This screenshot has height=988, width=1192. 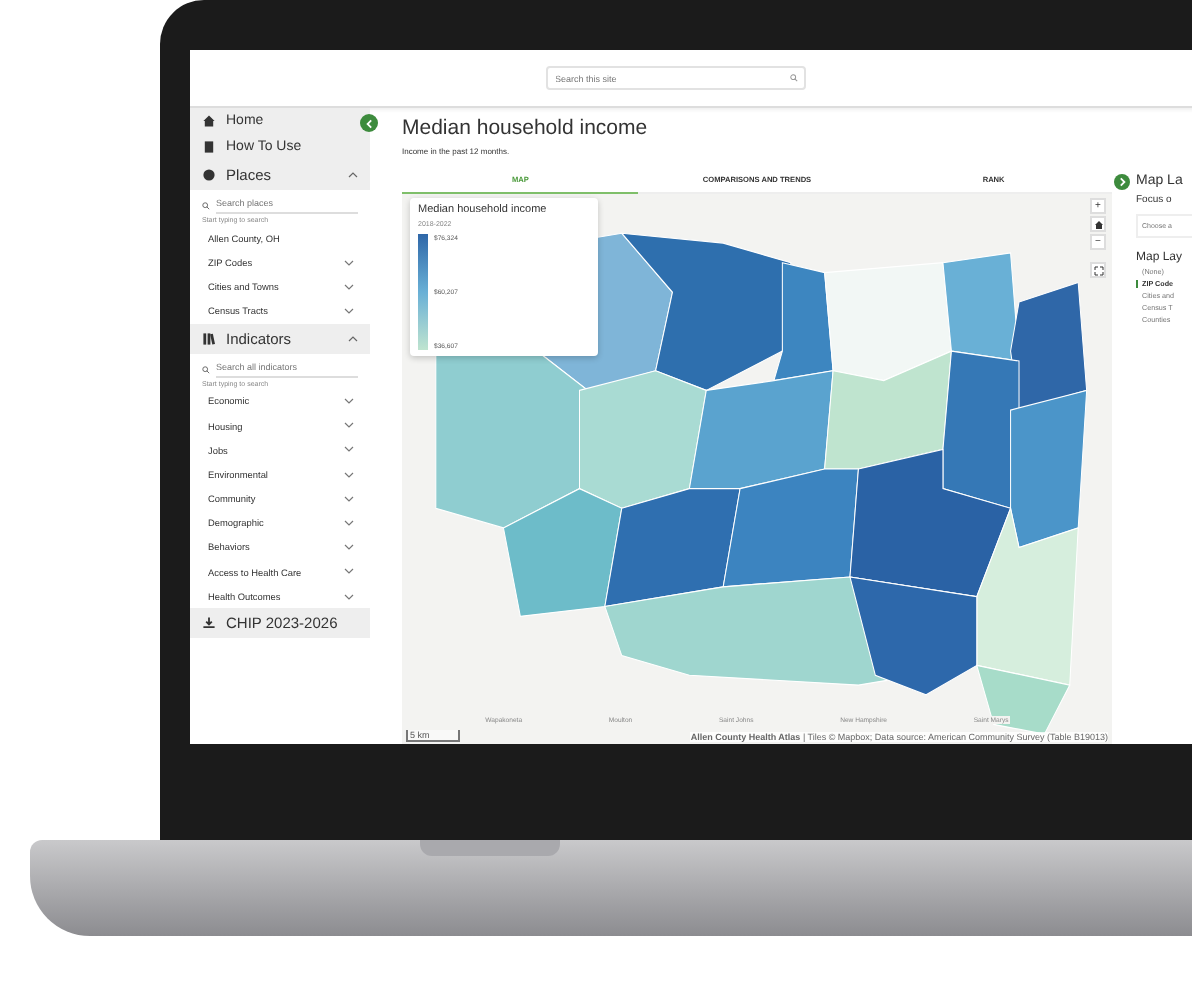 What do you see at coordinates (209, 338) in the screenshot?
I see `books-icon` at bounding box center [209, 338].